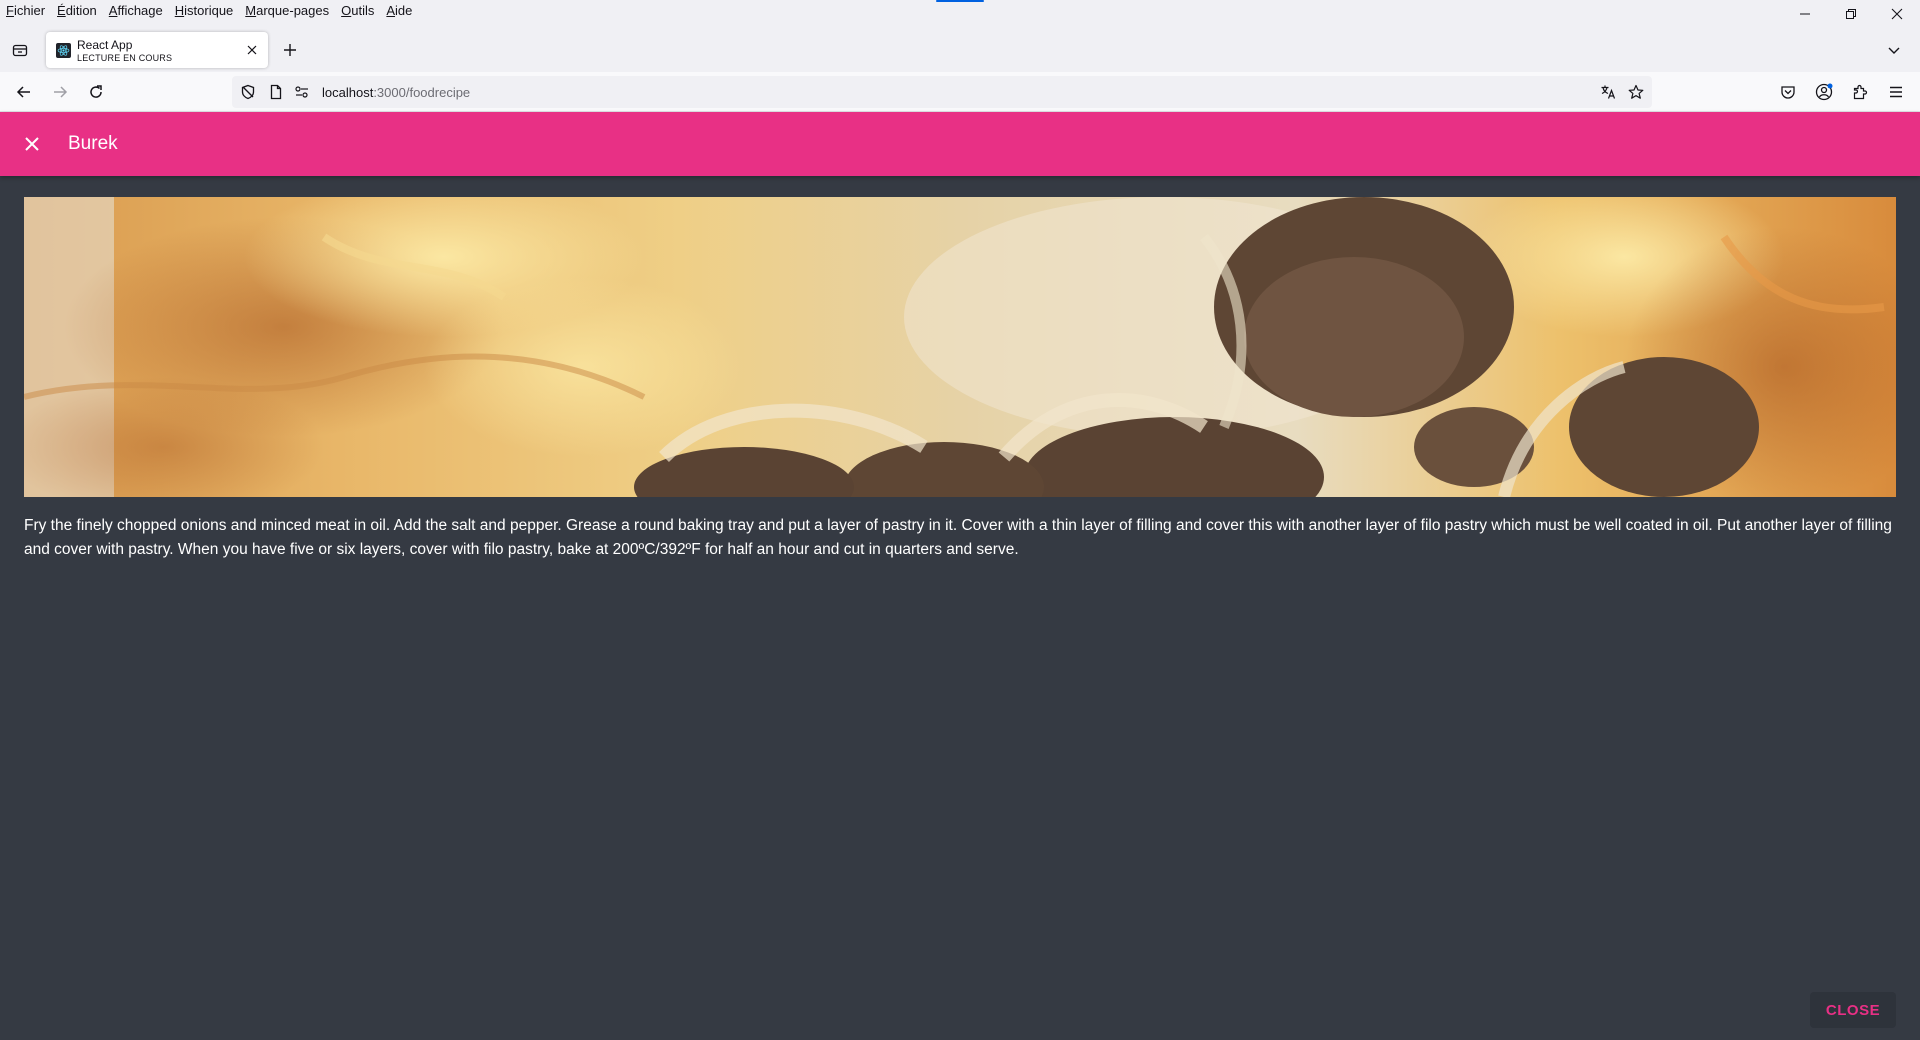 The image size is (1920, 1040). I want to click on bookmark-star-button, so click(1636, 92).